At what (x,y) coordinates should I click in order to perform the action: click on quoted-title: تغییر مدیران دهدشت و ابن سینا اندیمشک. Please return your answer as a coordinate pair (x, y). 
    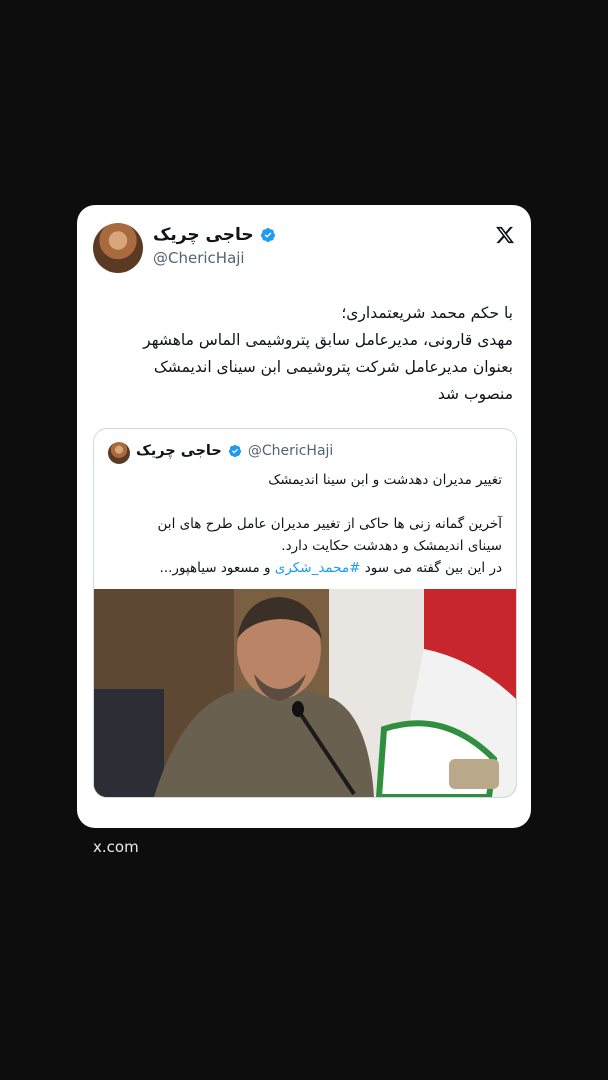
    Looking at the image, I should click on (385, 480).